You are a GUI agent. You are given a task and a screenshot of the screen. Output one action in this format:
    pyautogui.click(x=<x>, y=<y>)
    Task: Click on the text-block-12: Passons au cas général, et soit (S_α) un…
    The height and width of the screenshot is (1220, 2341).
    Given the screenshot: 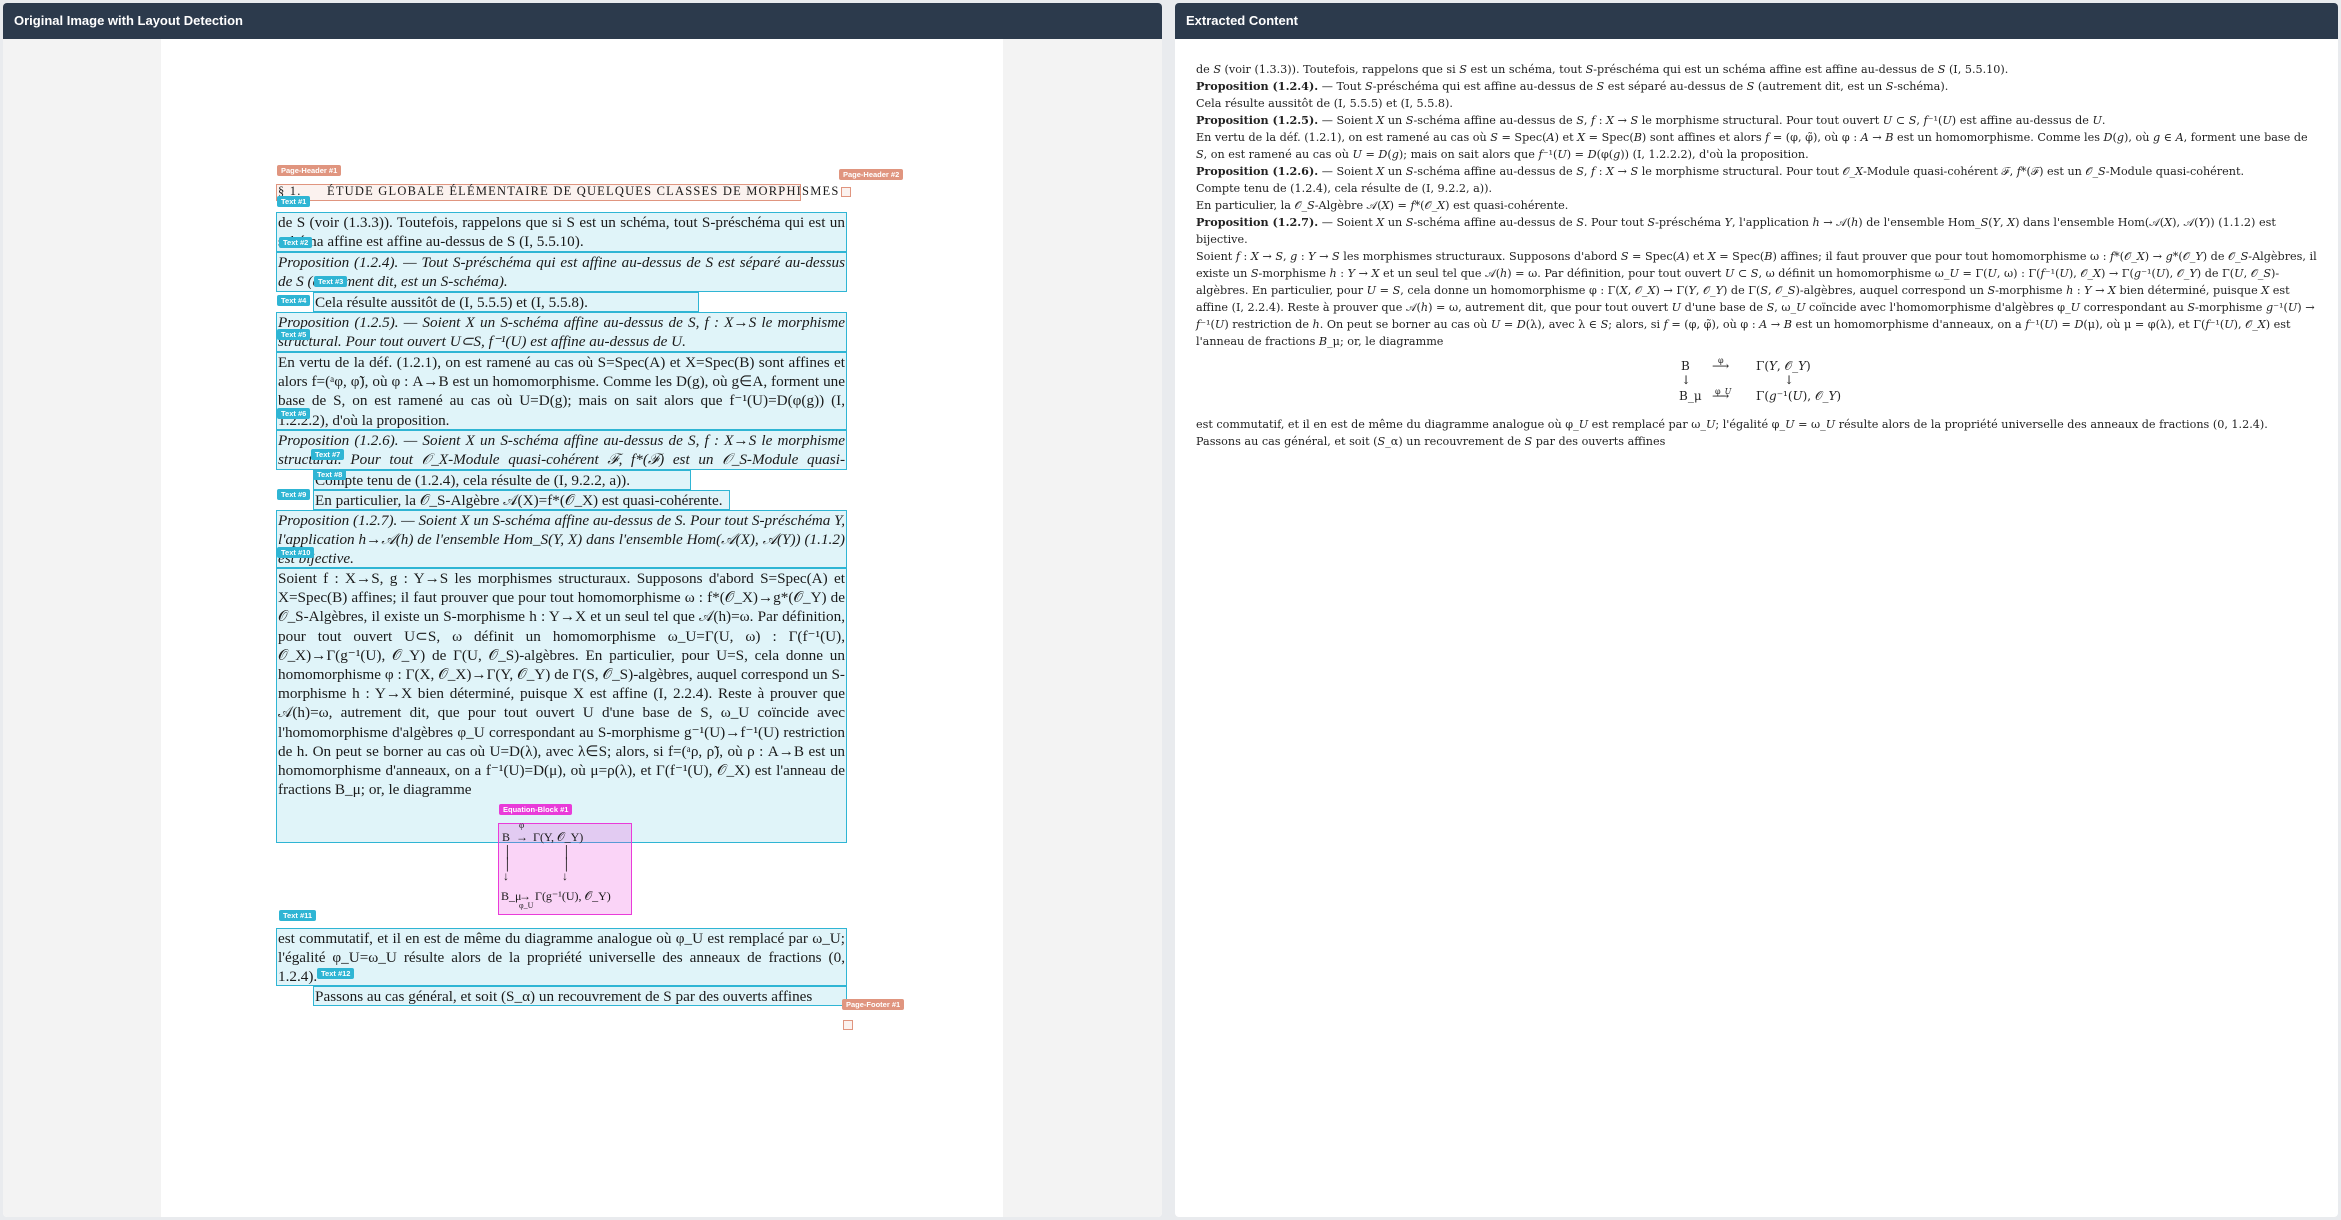 What is the action you would take?
    pyautogui.click(x=580, y=996)
    